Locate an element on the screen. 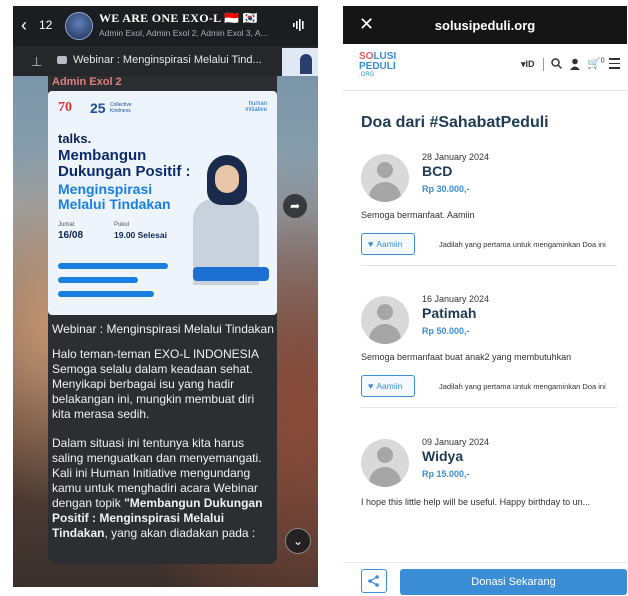 This screenshot has height=596, width=628. doa-donor-name: Widya is located at coordinates (443, 456).